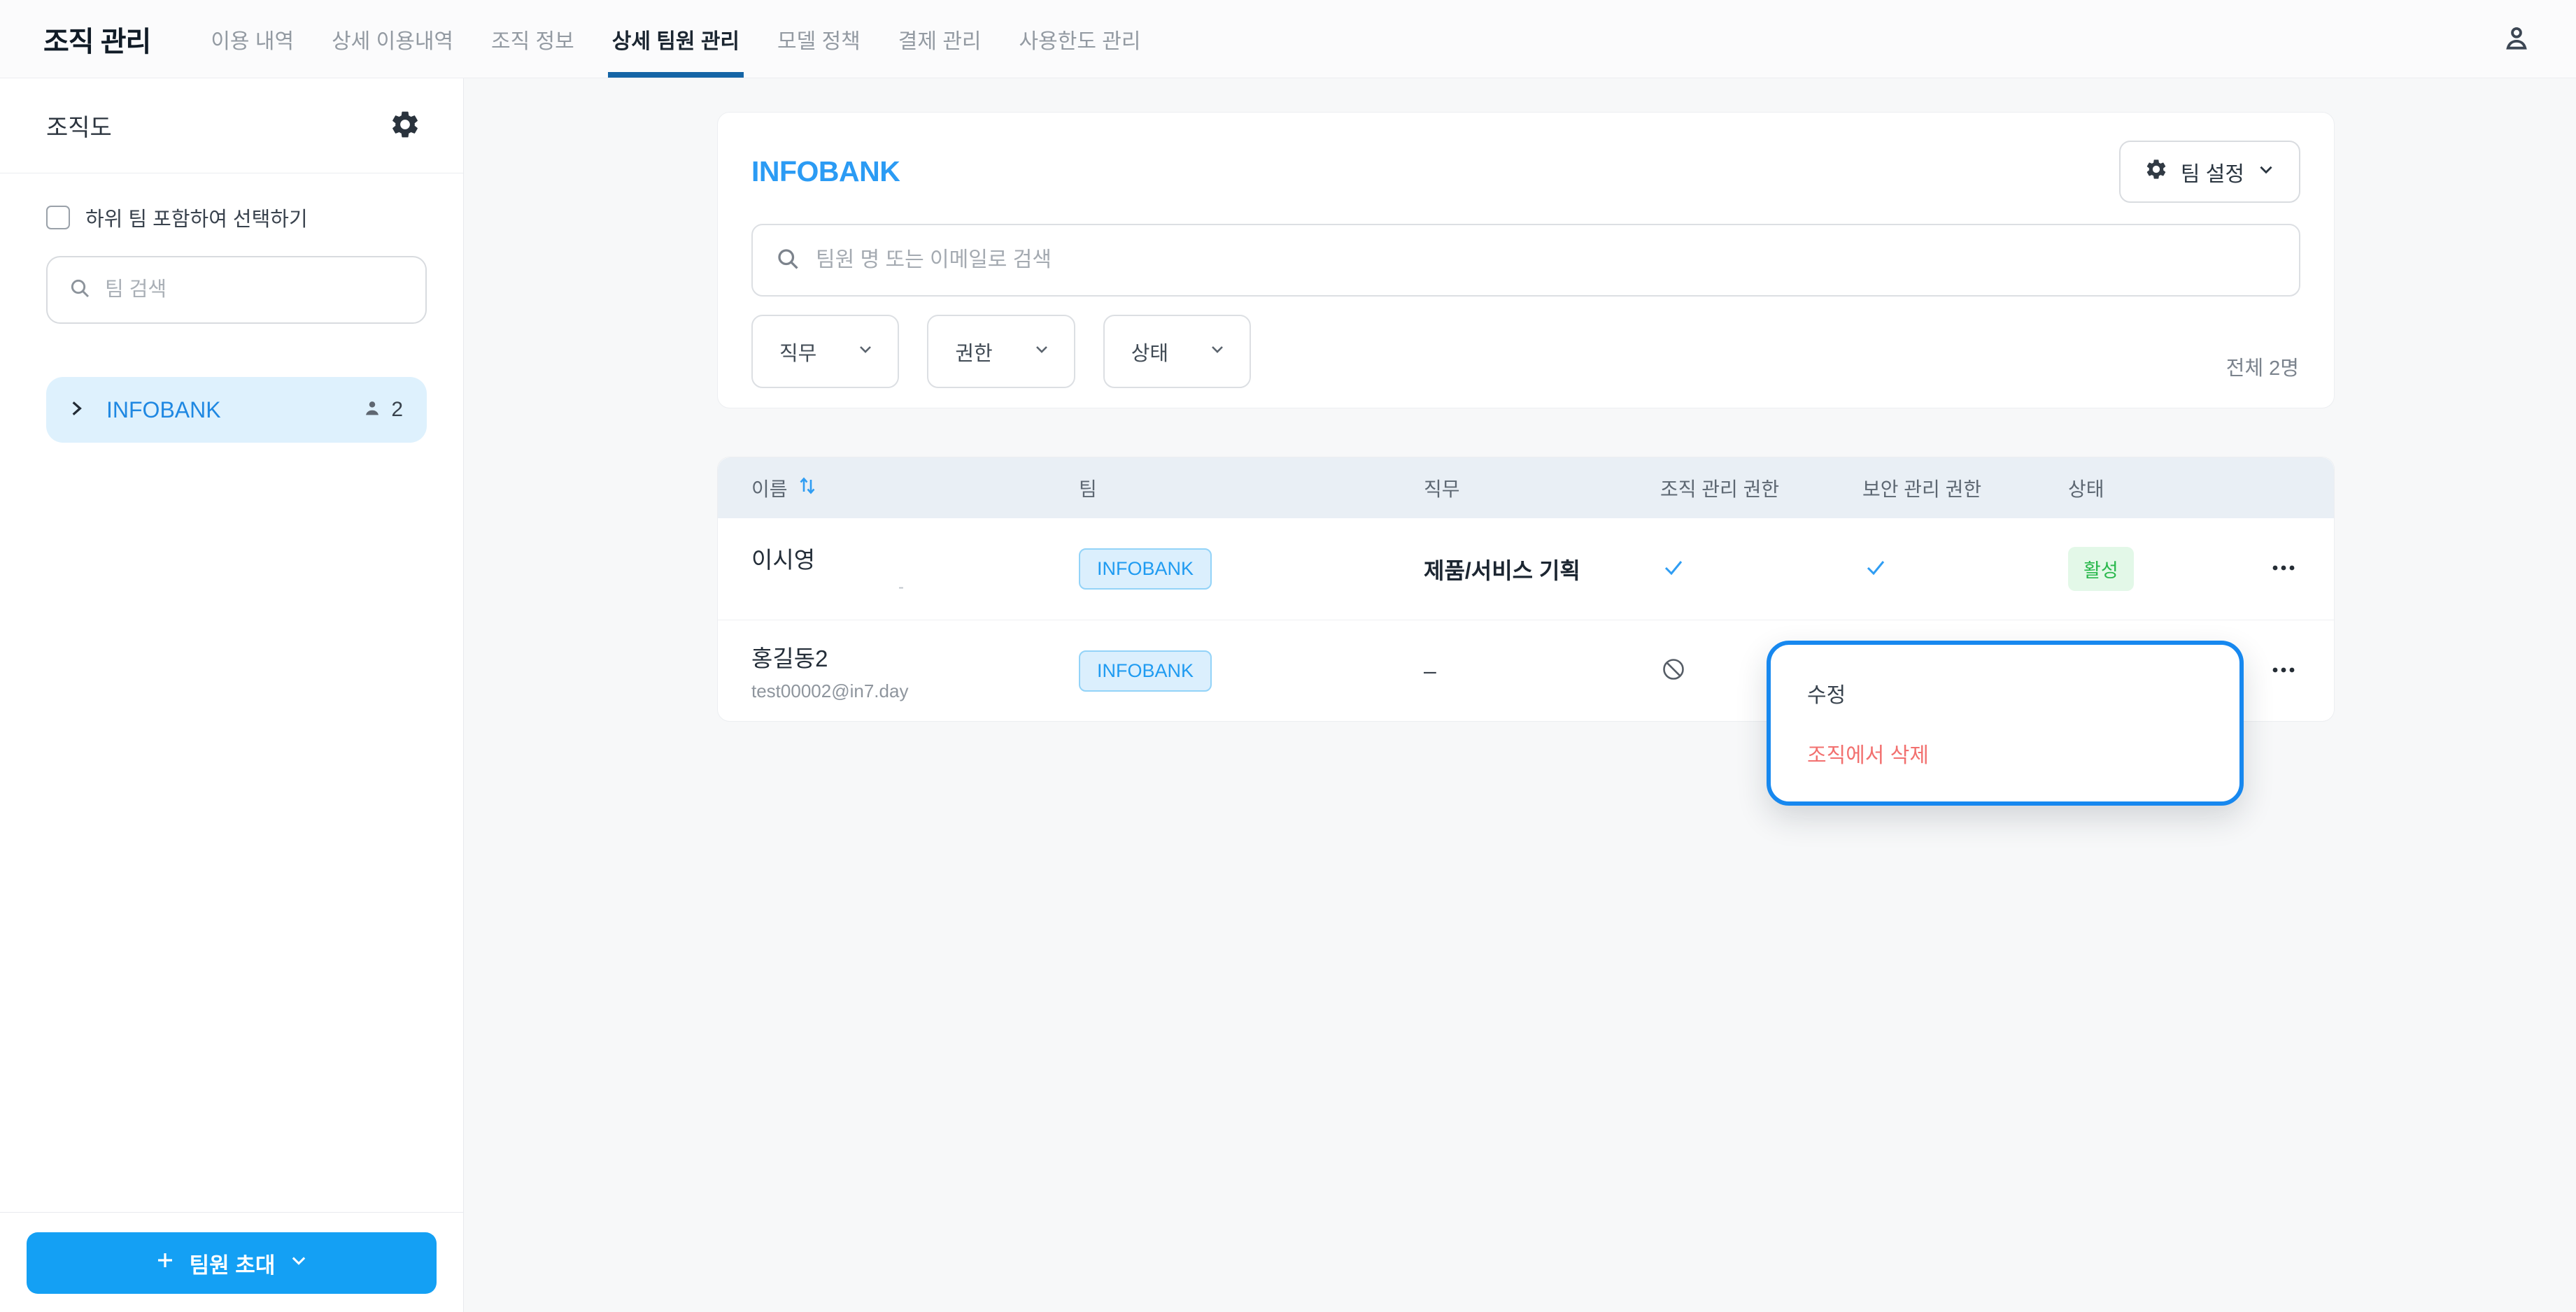 This screenshot has width=2576, height=1312. Describe the element at coordinates (165, 1263) in the screenshot. I see `plus-icon` at that location.